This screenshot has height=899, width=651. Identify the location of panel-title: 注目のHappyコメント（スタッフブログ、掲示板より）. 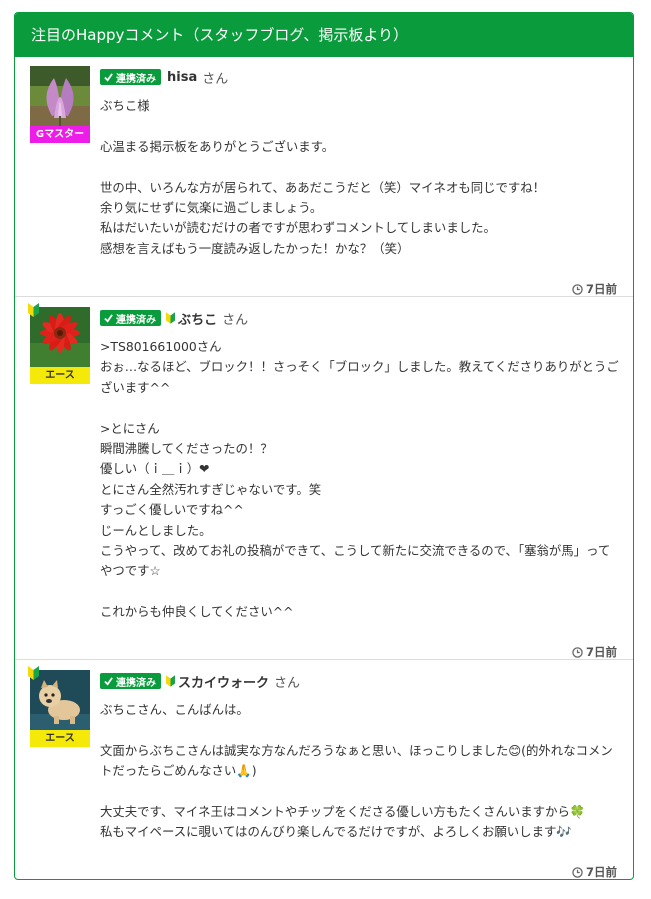
(324, 35).